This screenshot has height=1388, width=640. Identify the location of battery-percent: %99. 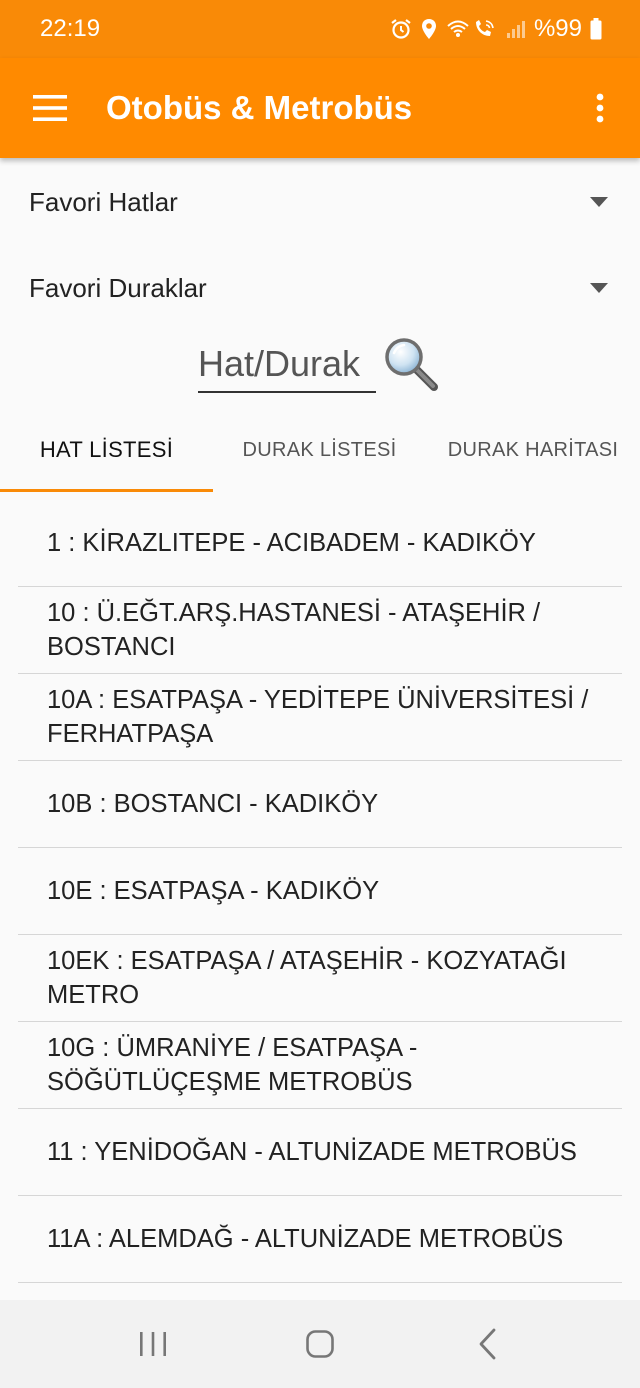
(557, 28).